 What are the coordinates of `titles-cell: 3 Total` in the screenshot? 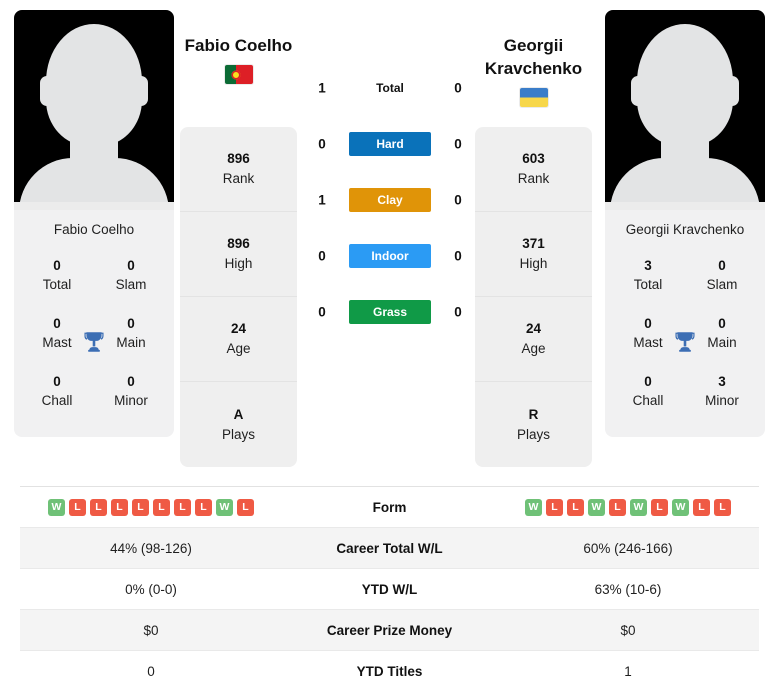 It's located at (648, 276).